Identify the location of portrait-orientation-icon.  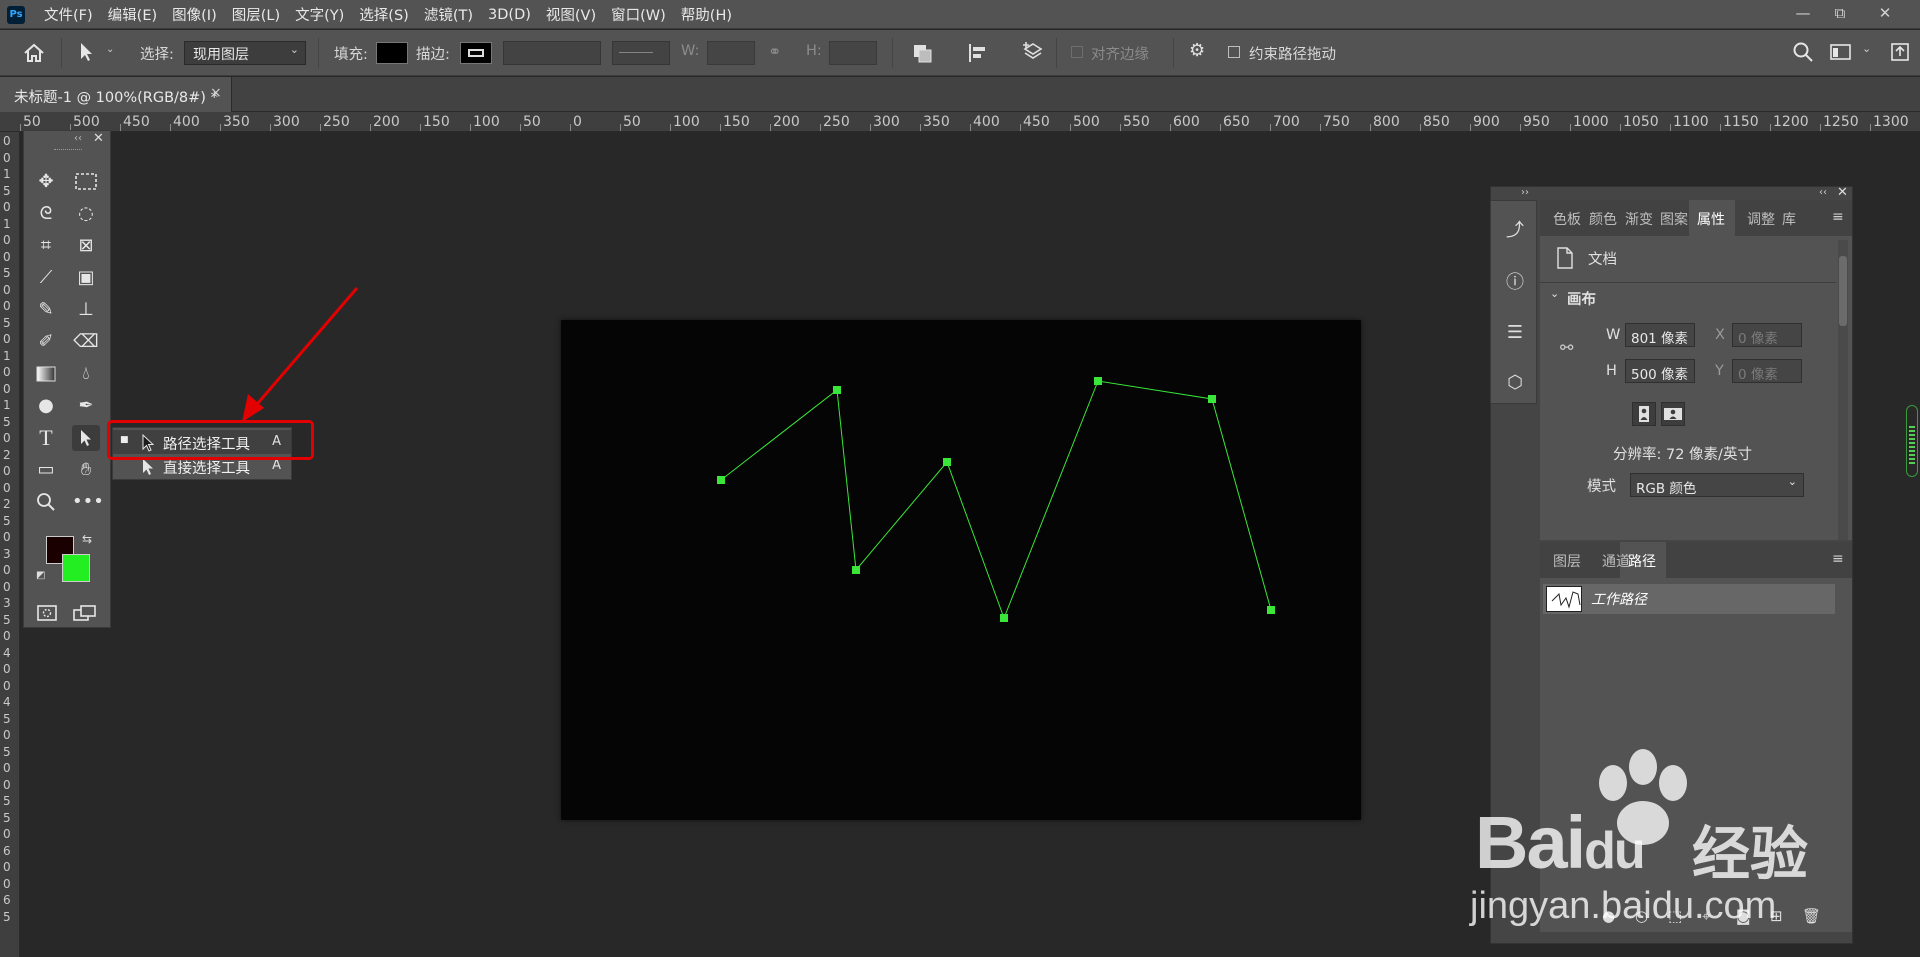
(1644, 414).